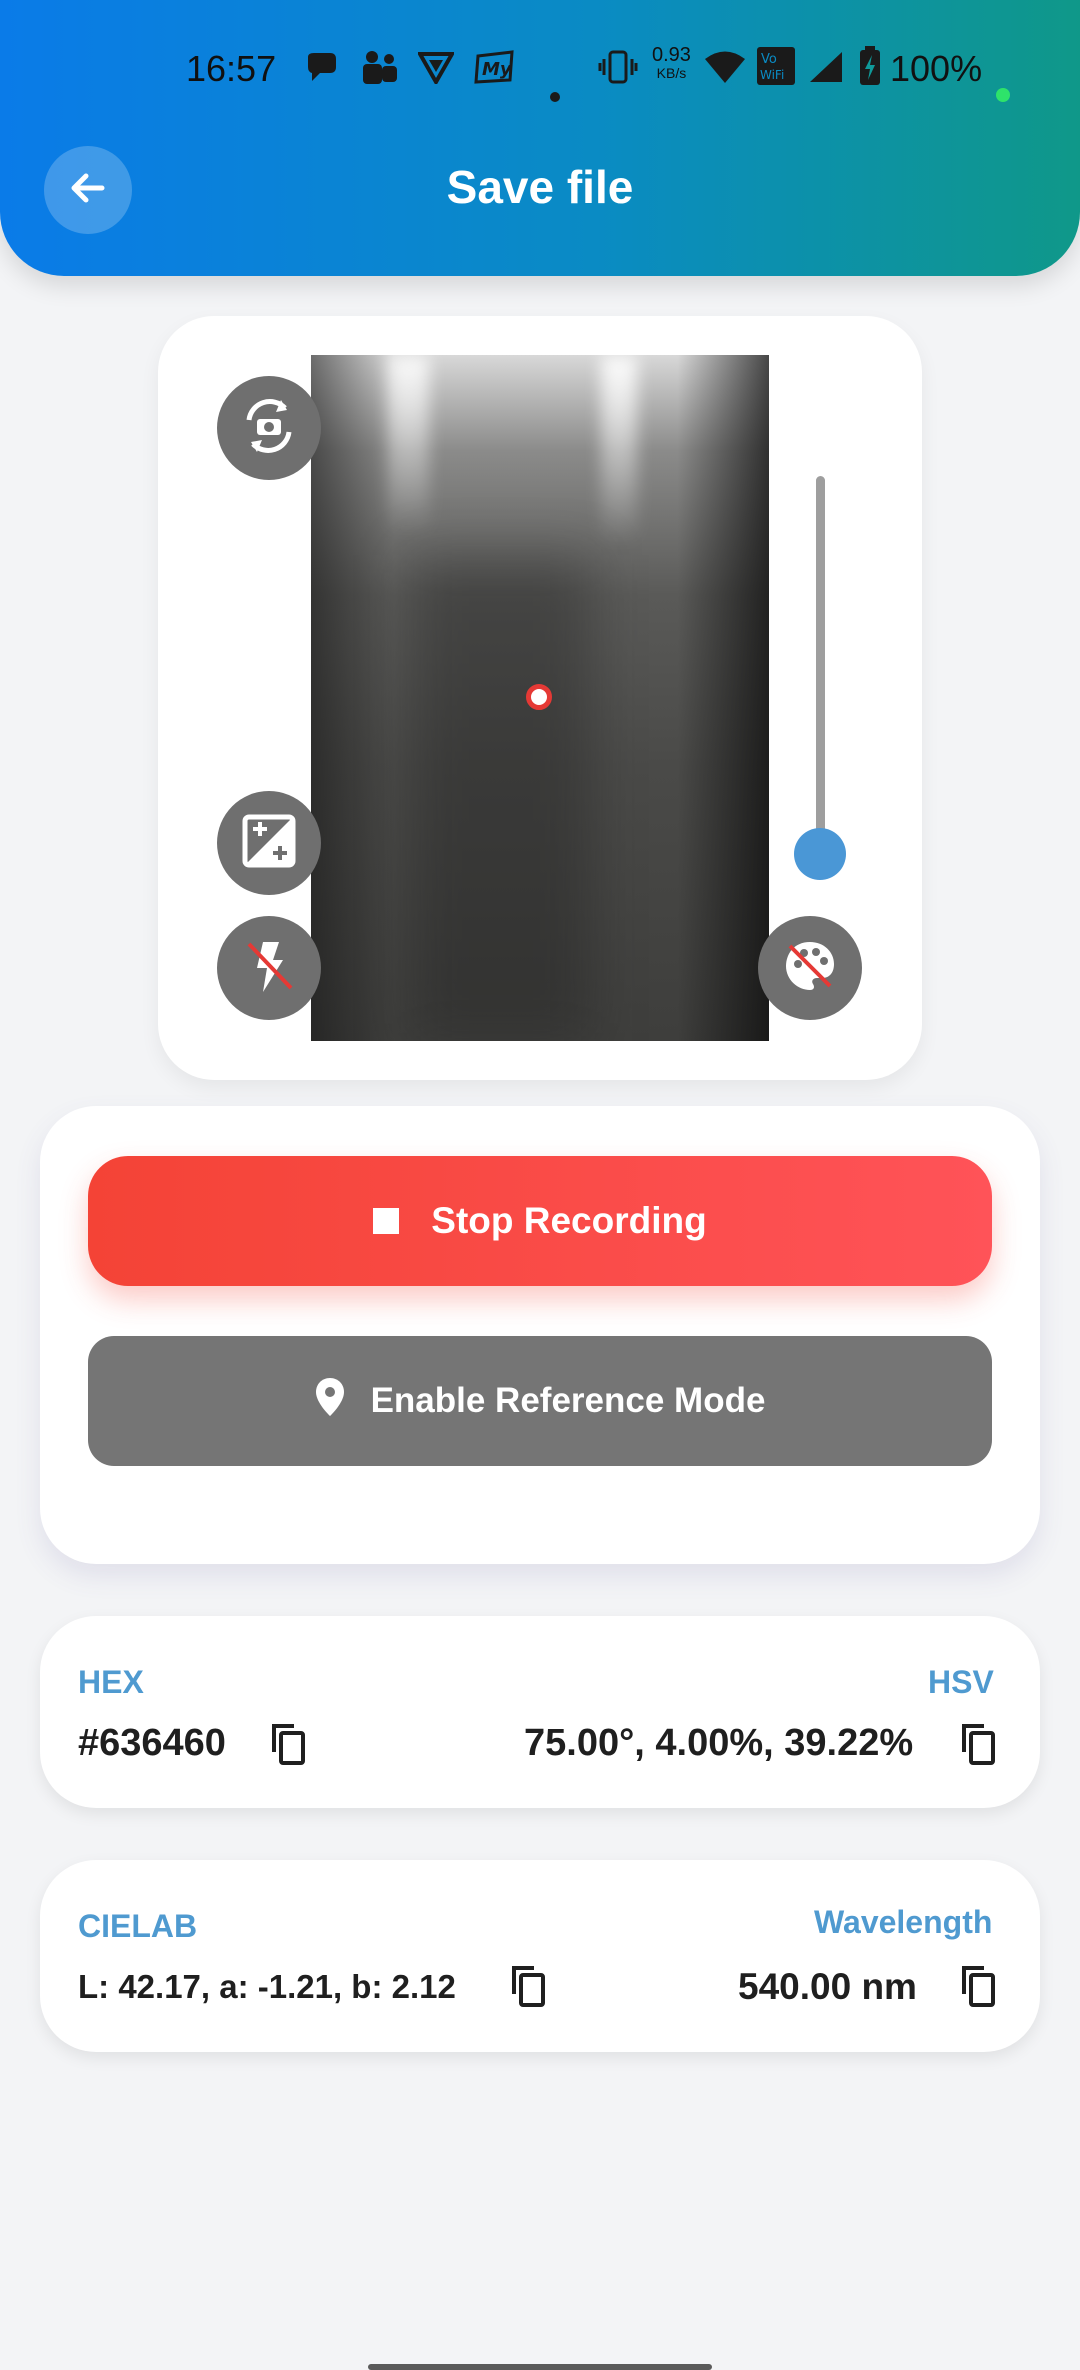  What do you see at coordinates (961, 1682) in the screenshot?
I see `hsv-label: HSV` at bounding box center [961, 1682].